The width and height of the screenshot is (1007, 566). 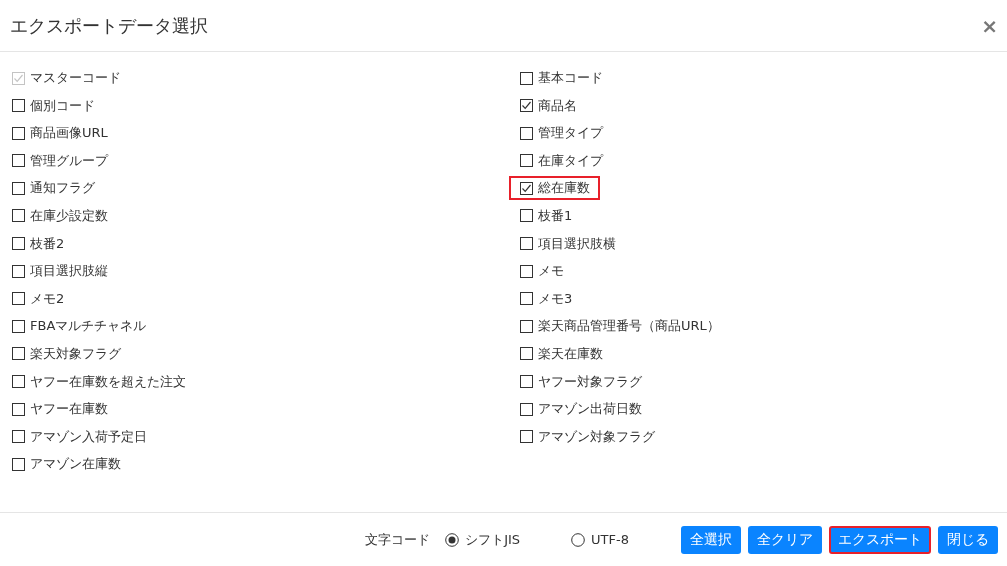 I want to click on option-label: 商品画像URL, so click(x=69, y=133).